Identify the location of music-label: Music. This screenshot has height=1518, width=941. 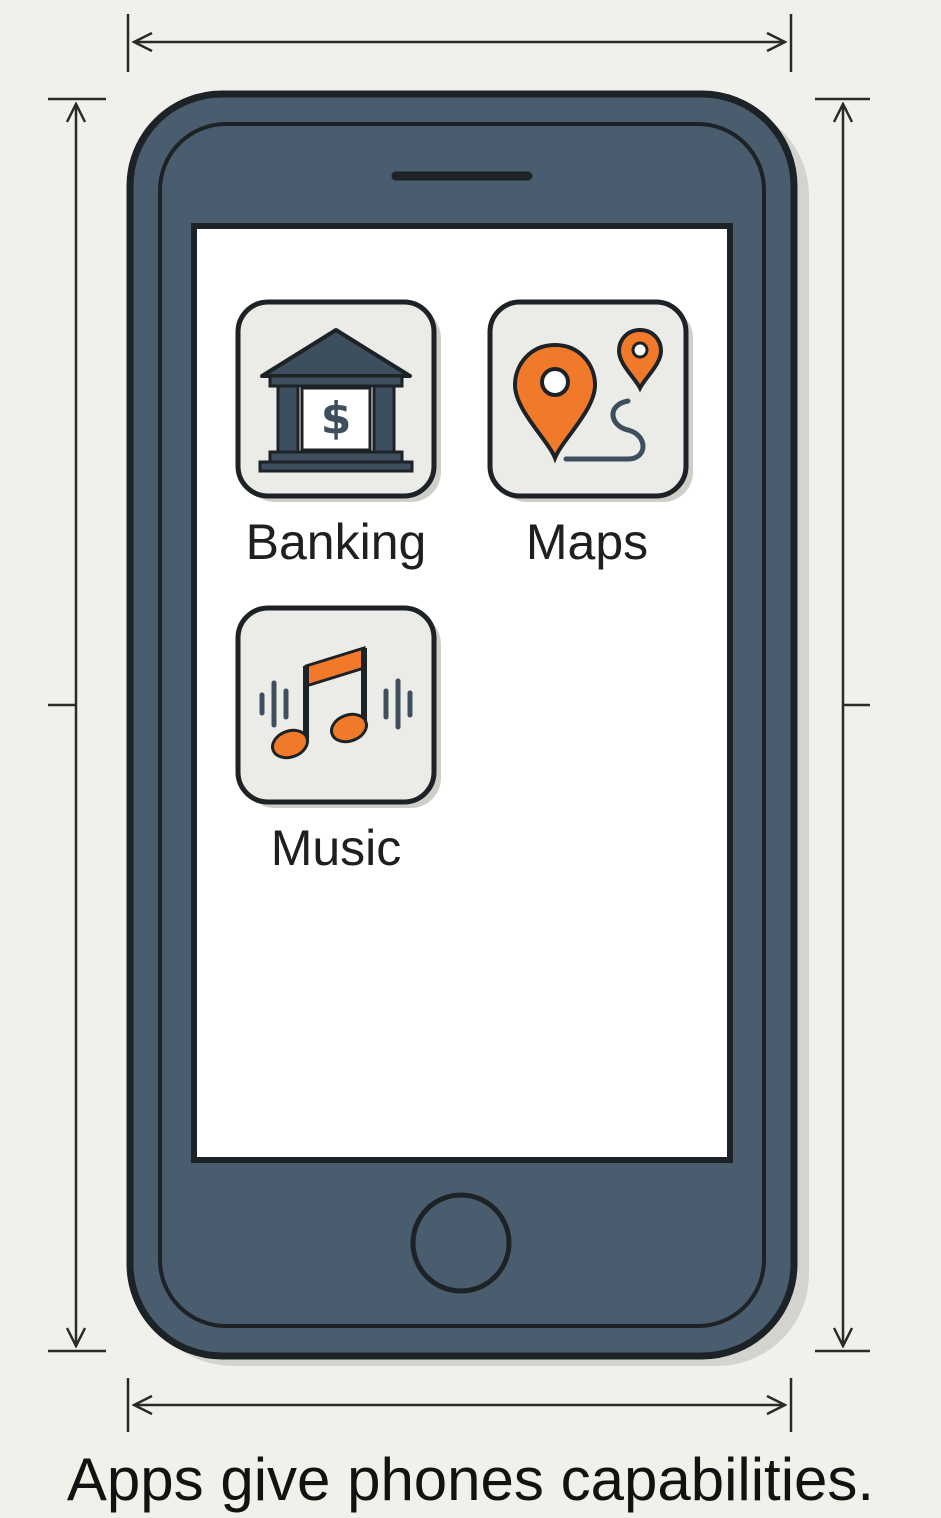
(336, 848).